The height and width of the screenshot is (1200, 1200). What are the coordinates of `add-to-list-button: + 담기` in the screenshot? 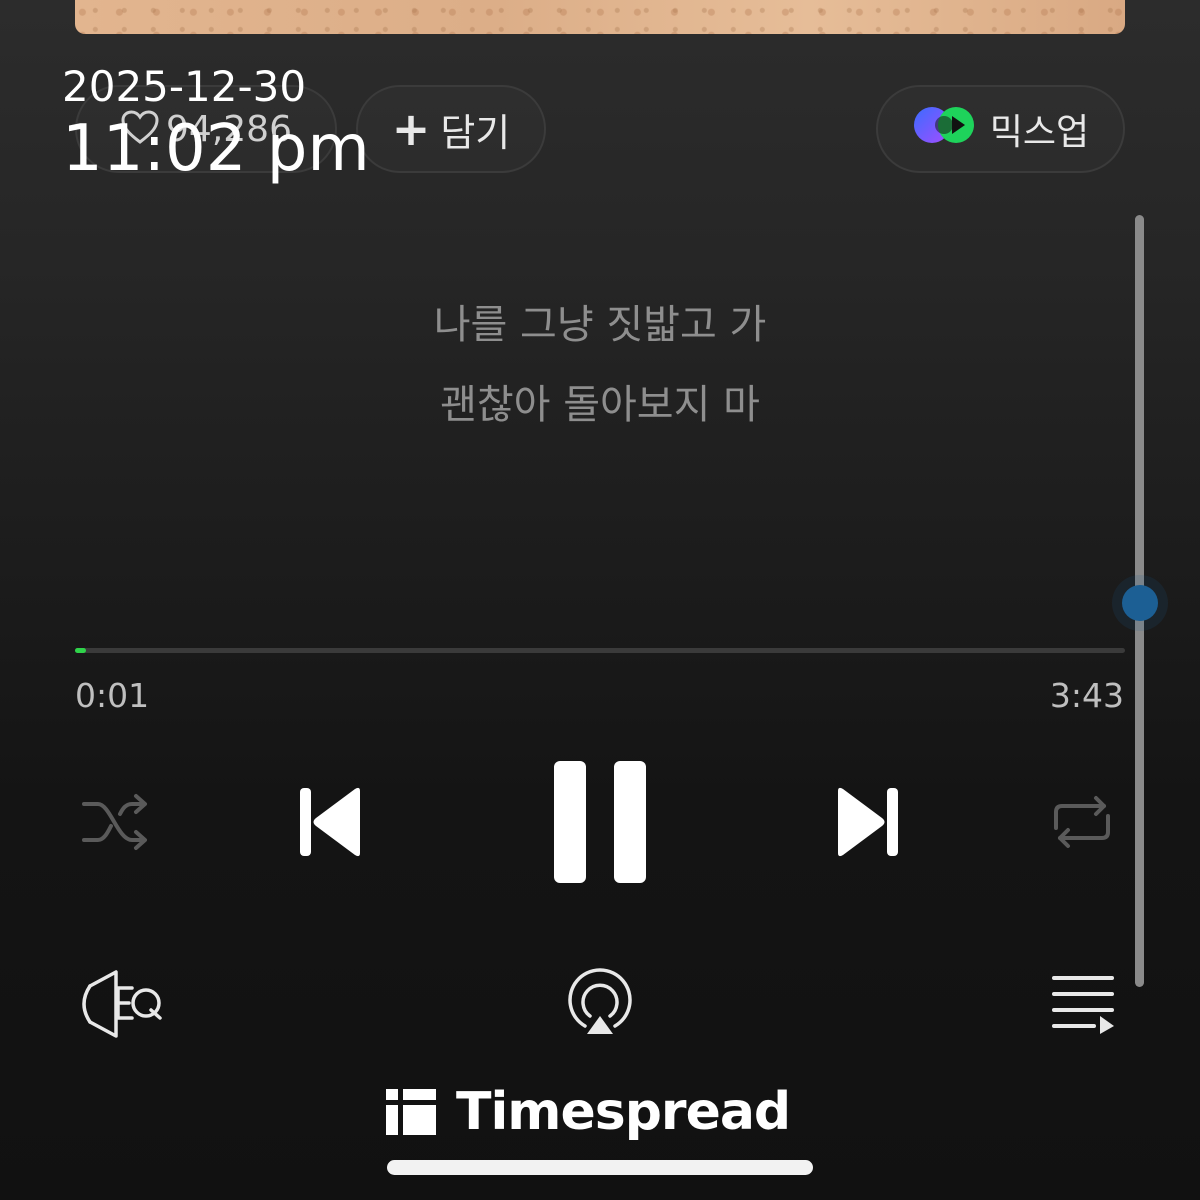 It's located at (451, 129).